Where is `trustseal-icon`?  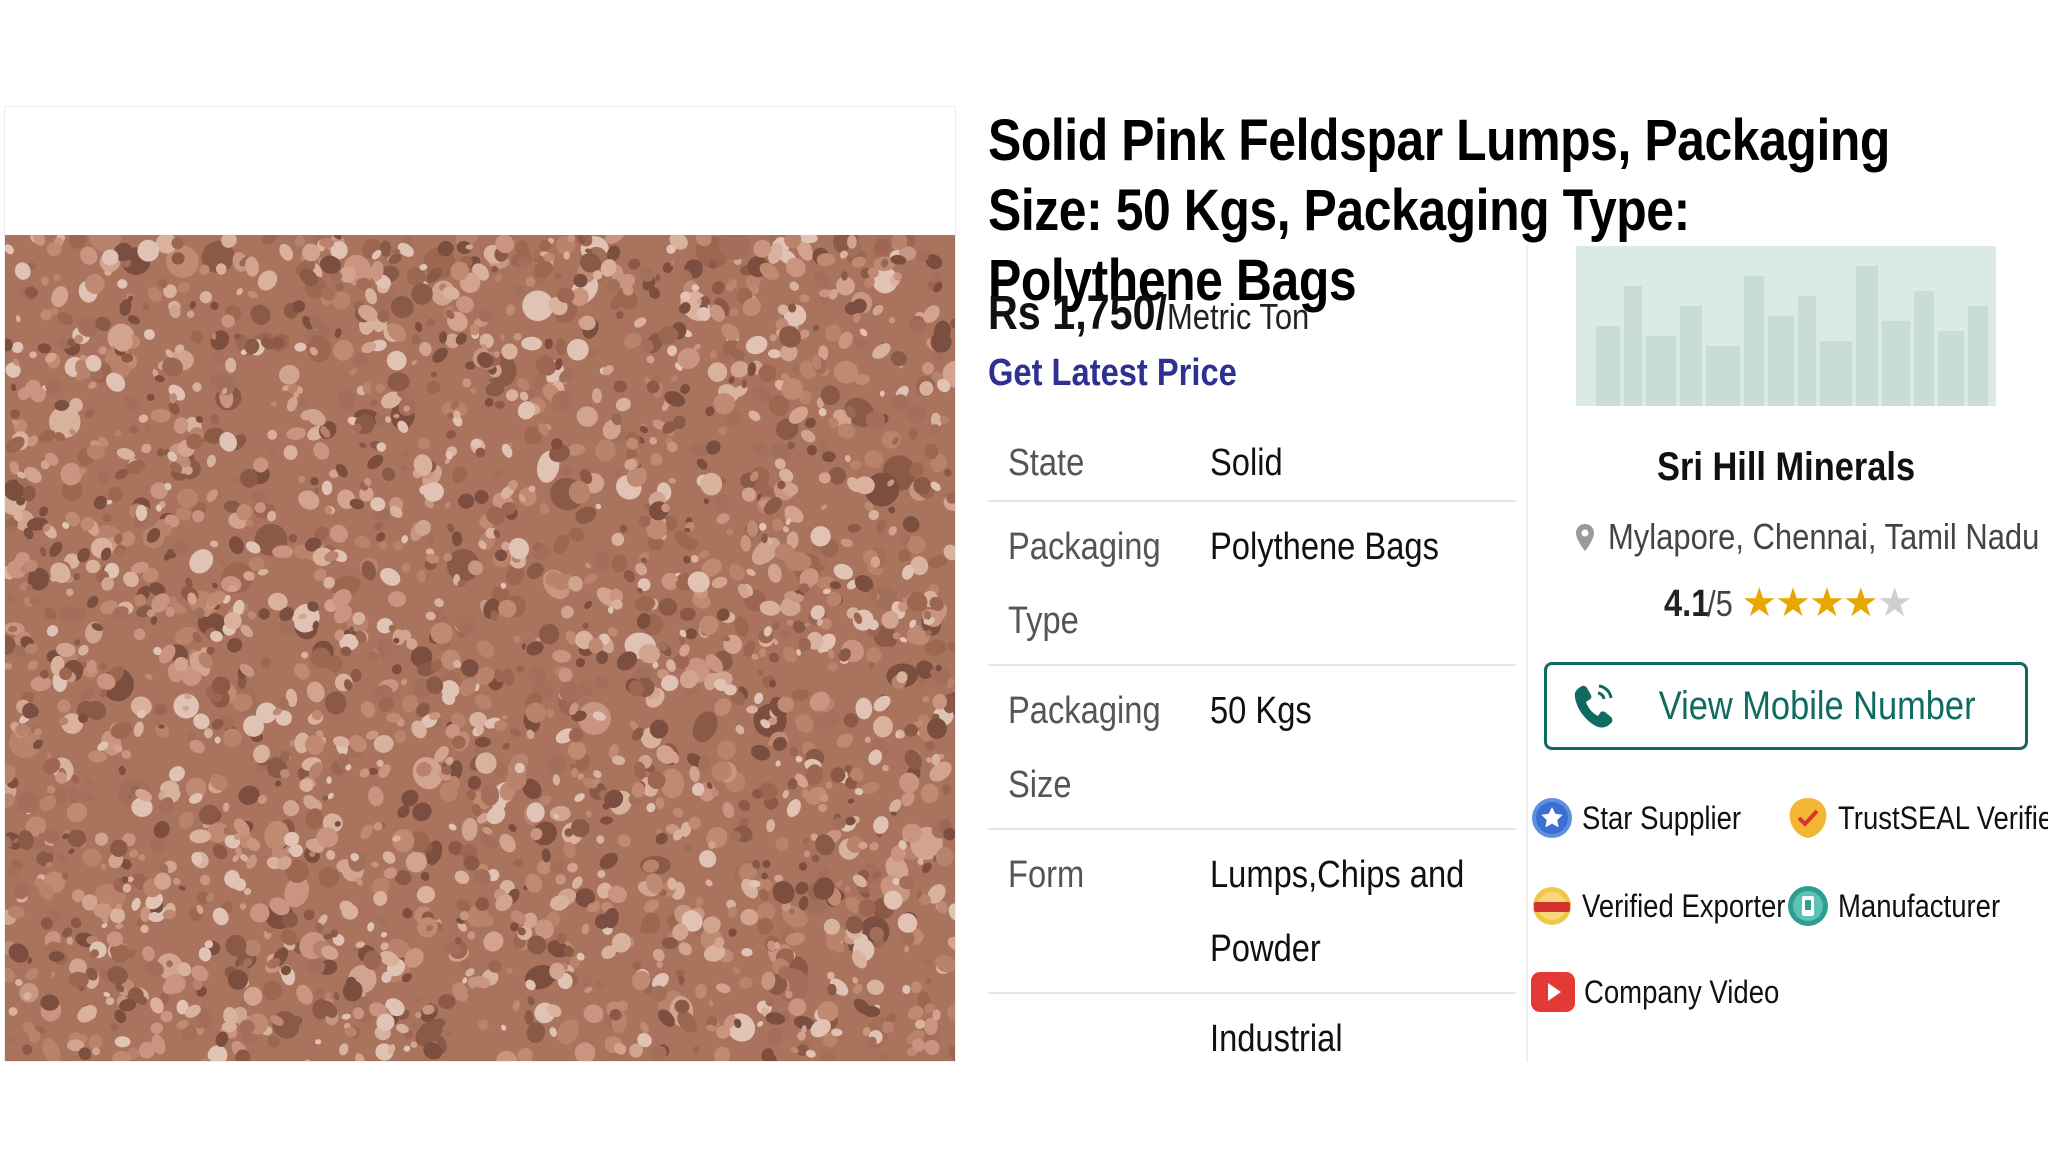
trustseal-icon is located at coordinates (1808, 818).